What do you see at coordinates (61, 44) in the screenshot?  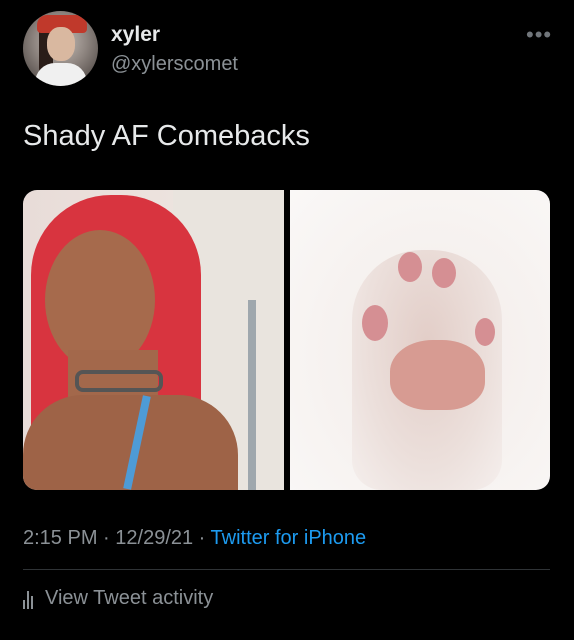 I see `avatar-face` at bounding box center [61, 44].